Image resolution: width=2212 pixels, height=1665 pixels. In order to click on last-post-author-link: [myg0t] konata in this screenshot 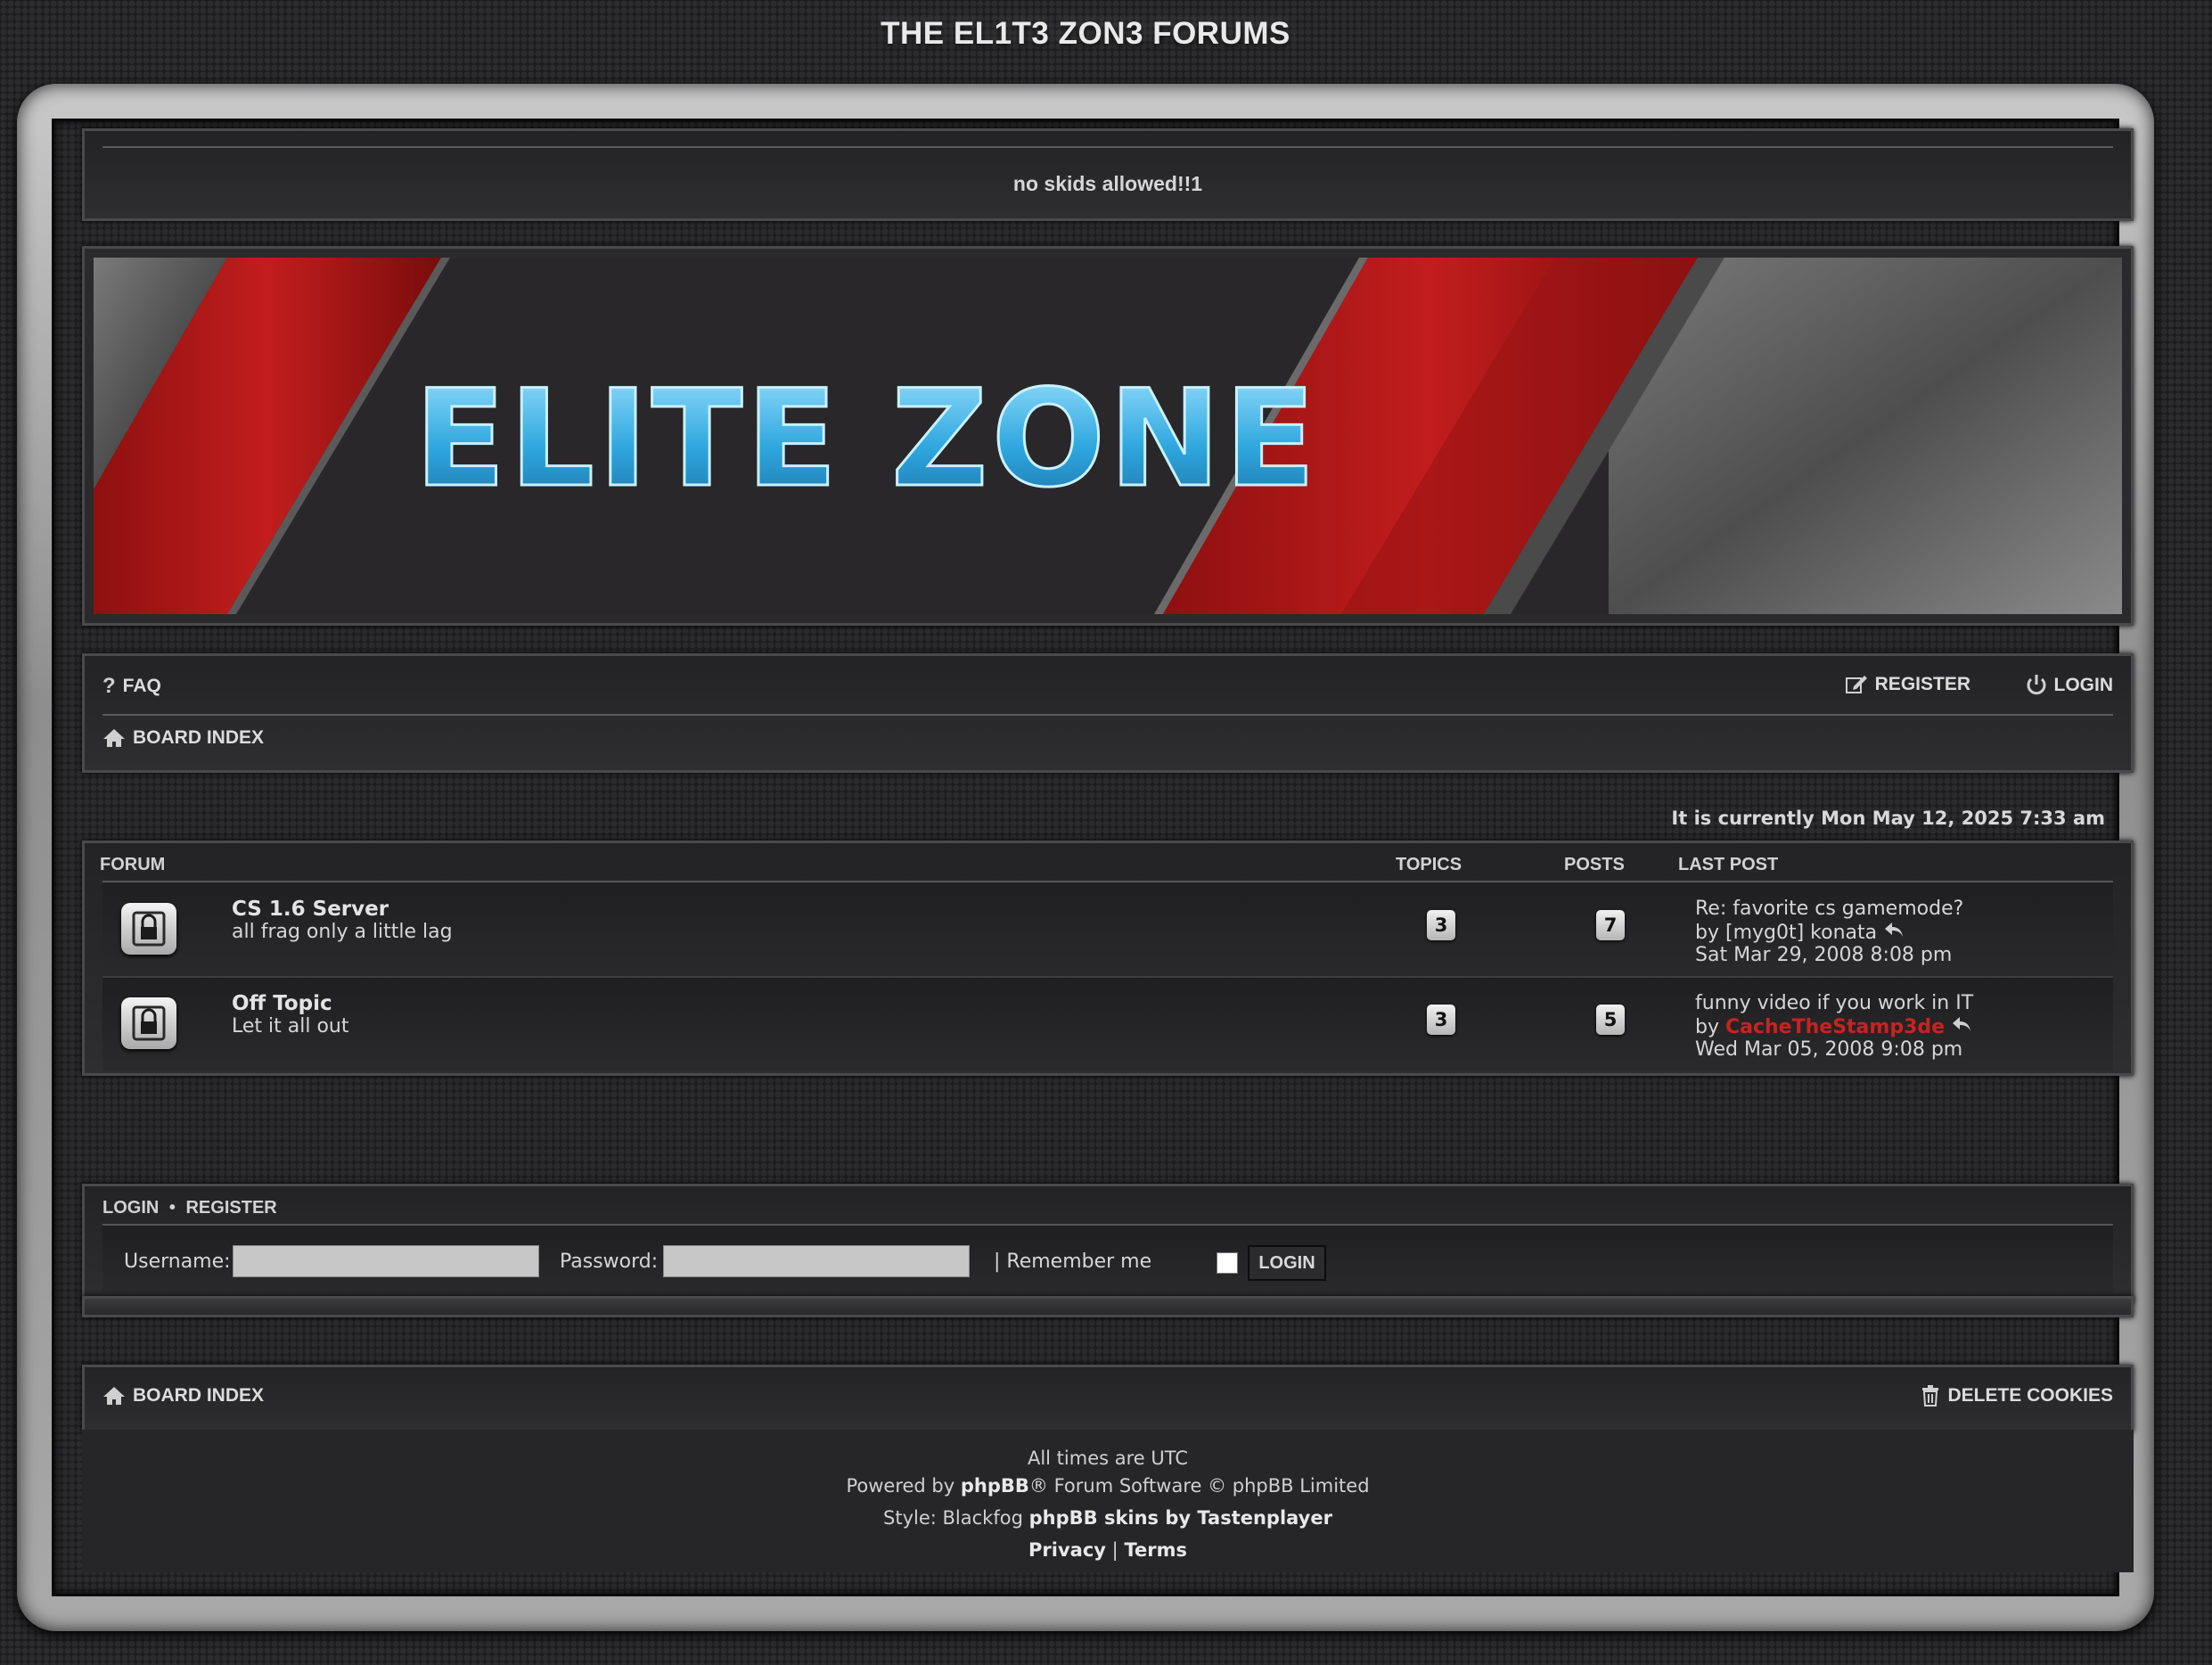, I will do `click(1801, 933)`.